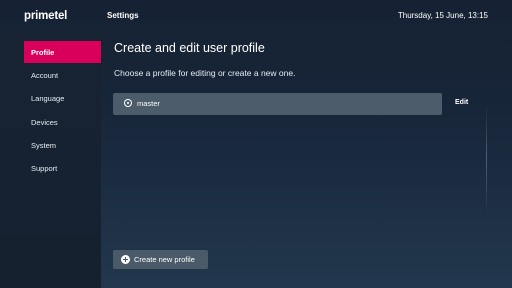 The width and height of the screenshot is (512, 288). Describe the element at coordinates (44, 145) in the screenshot. I see `sidebar-item-label: System` at that location.